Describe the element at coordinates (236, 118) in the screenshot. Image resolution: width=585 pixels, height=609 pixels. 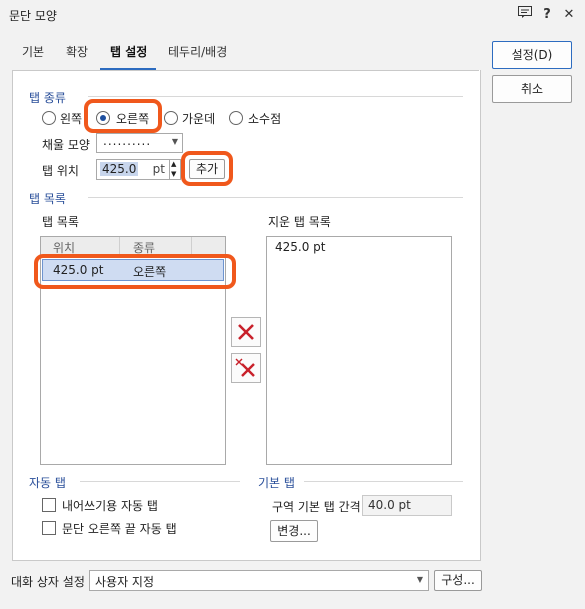
I see `radio-decimal` at that location.